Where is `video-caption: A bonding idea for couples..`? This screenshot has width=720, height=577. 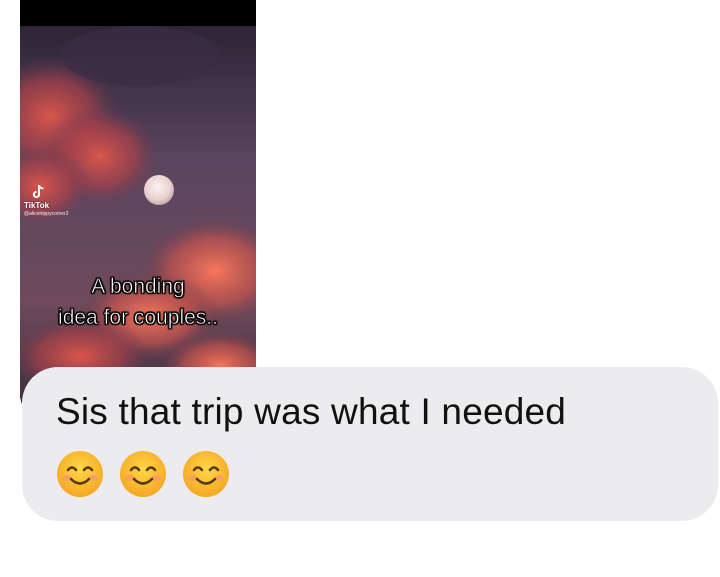
video-caption: A bonding idea for couples.. is located at coordinates (138, 302).